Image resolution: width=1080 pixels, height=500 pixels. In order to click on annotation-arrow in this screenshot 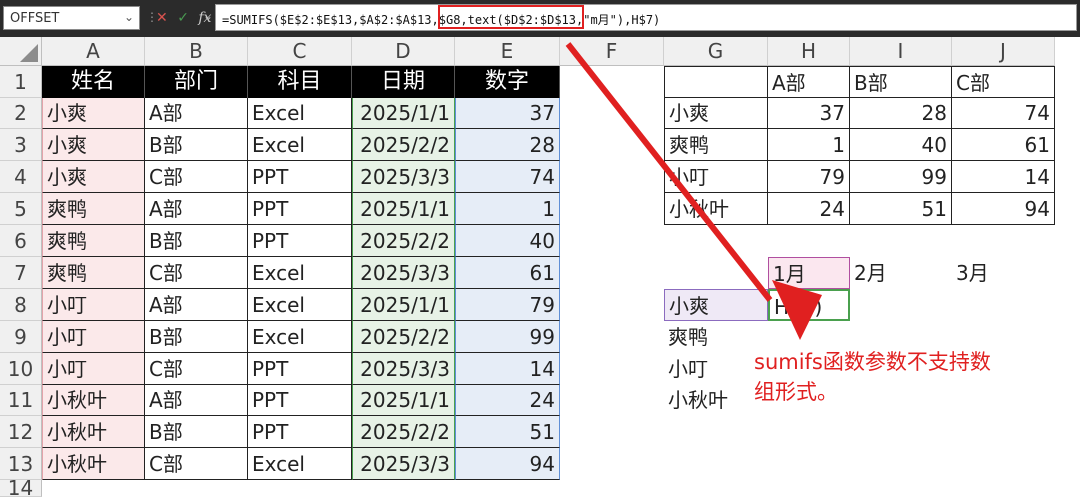, I will do `click(693, 191)`.